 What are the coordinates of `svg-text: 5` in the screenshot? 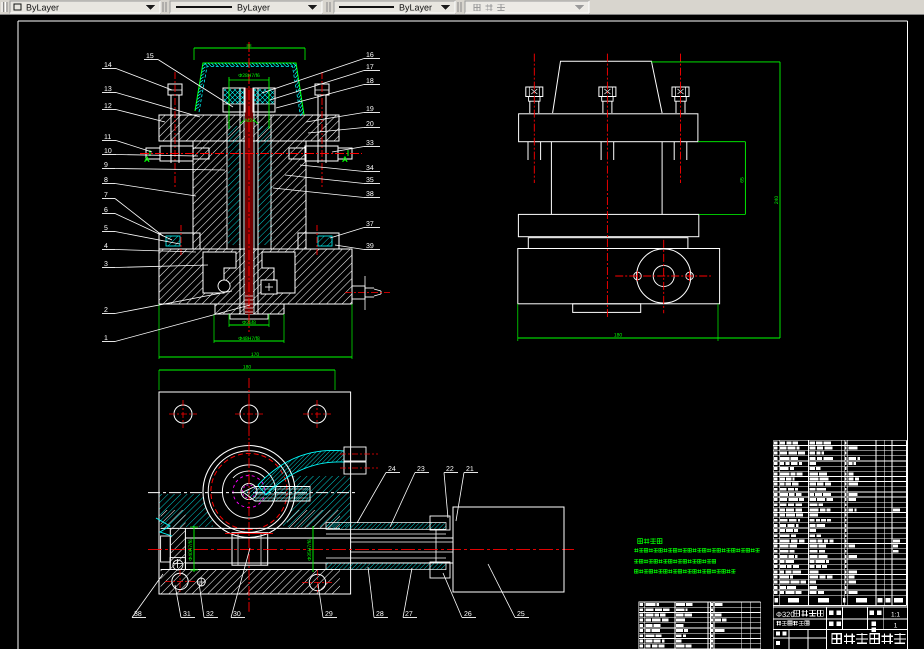 It's located at (106, 228).